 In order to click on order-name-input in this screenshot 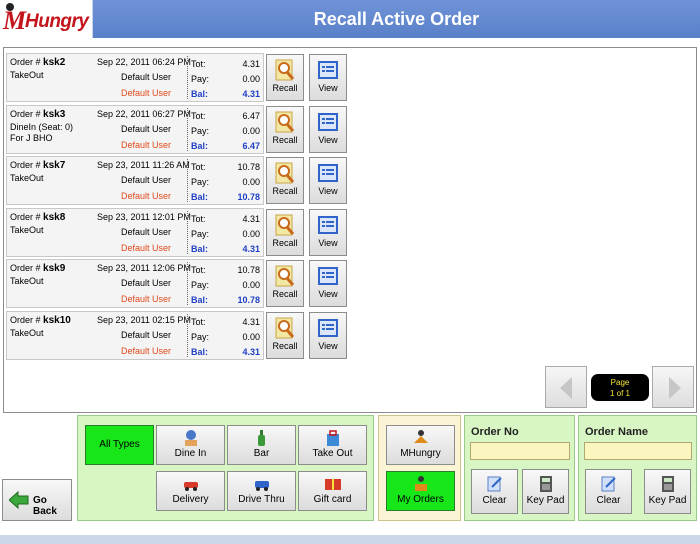, I will do `click(638, 451)`.